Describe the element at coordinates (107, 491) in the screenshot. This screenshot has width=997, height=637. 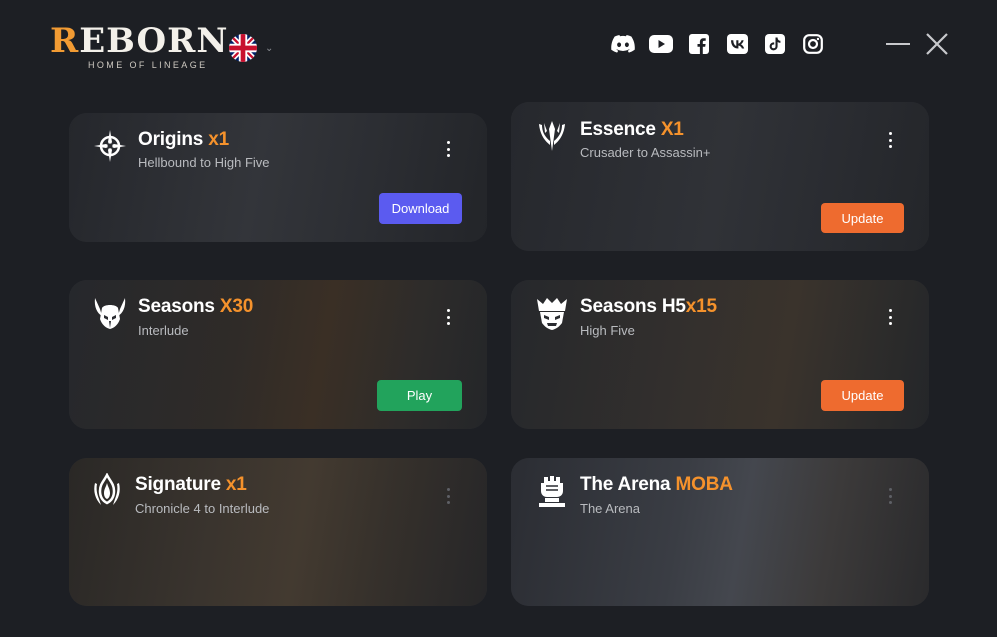
I see `flame-icon` at that location.